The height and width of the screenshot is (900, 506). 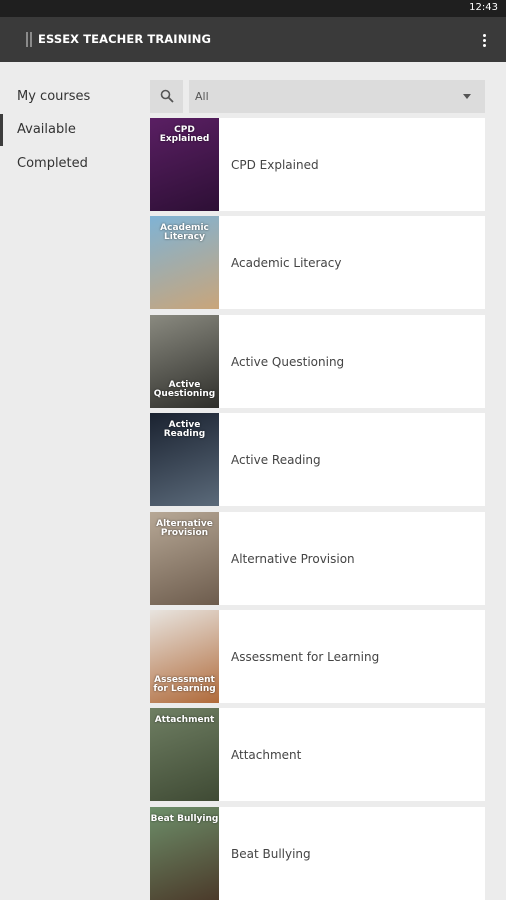 I want to click on thumbnail-caption: Active Questioning, so click(x=184, y=389).